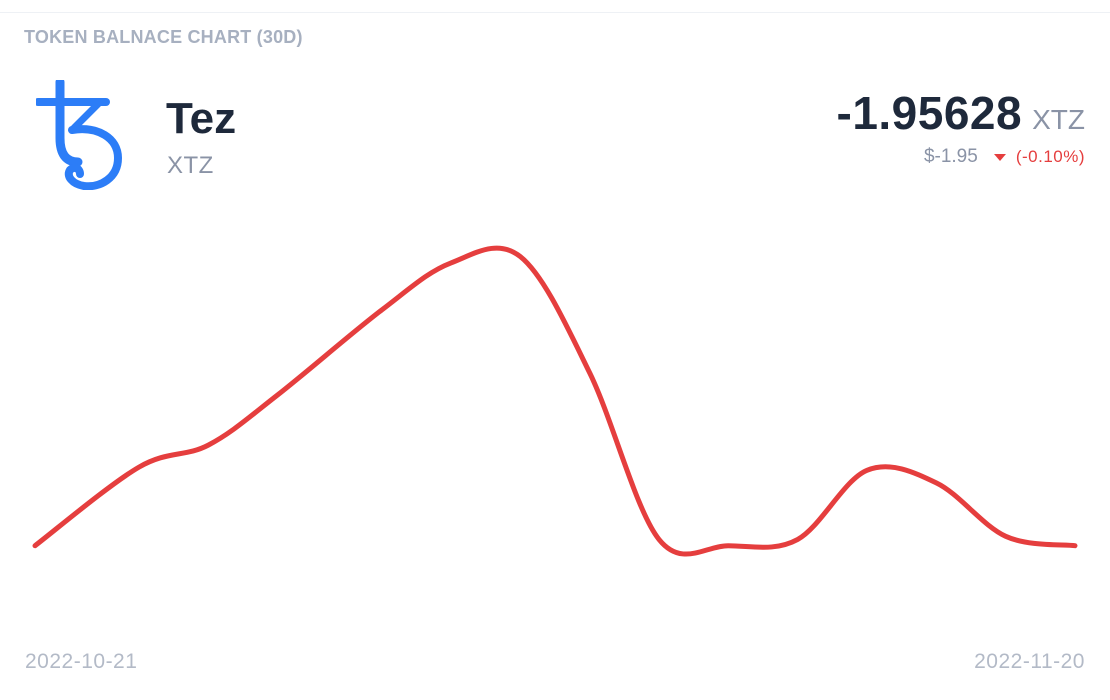 The height and width of the screenshot is (700, 1110). What do you see at coordinates (163, 37) in the screenshot?
I see `card-title: TOKEN BALNACE CHART (30D)` at bounding box center [163, 37].